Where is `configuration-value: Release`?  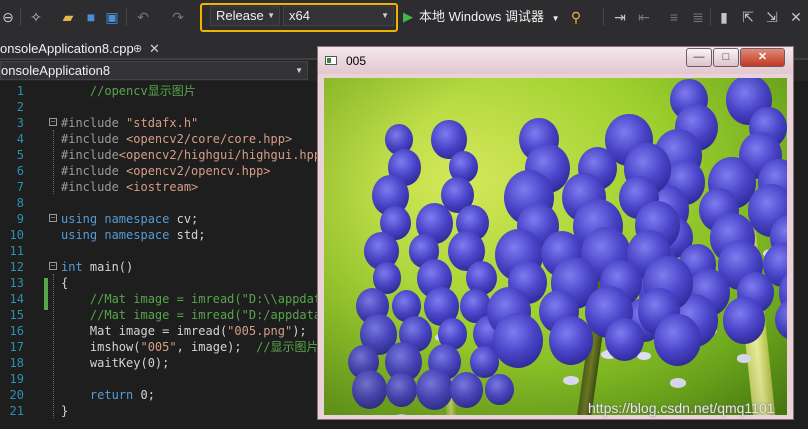
configuration-value: Release is located at coordinates (240, 15).